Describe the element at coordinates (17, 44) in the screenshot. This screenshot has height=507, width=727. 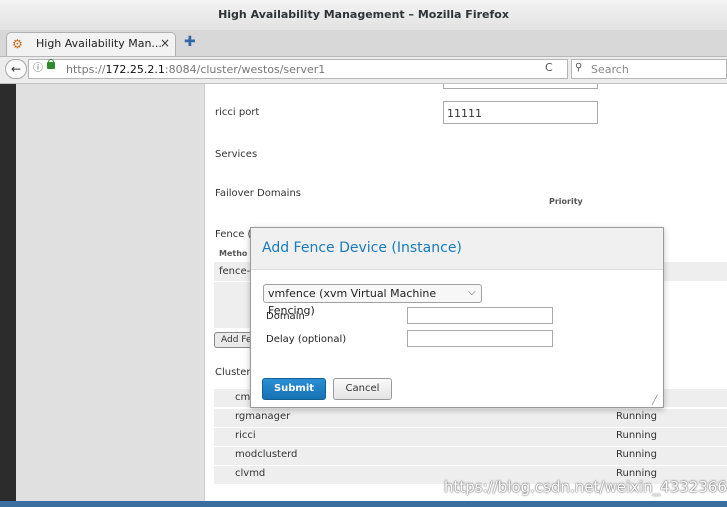
I see `firefox-tab-favicon-icon: ⚙` at that location.